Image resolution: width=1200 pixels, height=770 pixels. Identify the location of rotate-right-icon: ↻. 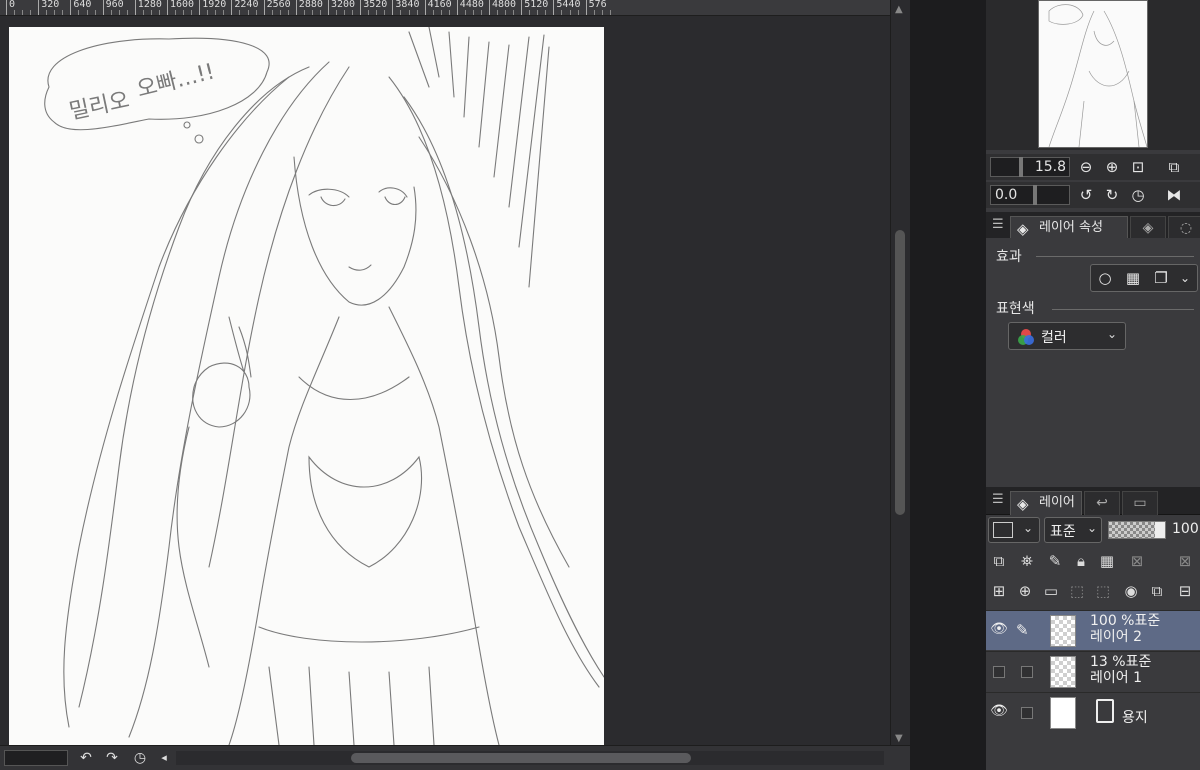
(1112, 195).